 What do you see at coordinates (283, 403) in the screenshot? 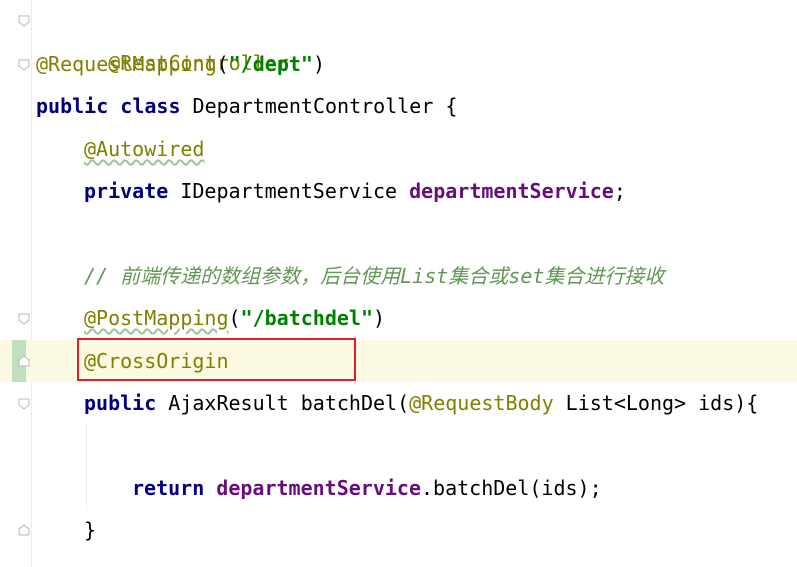
I see `method-signature-token: AjaxResult batchDel(` at bounding box center [283, 403].